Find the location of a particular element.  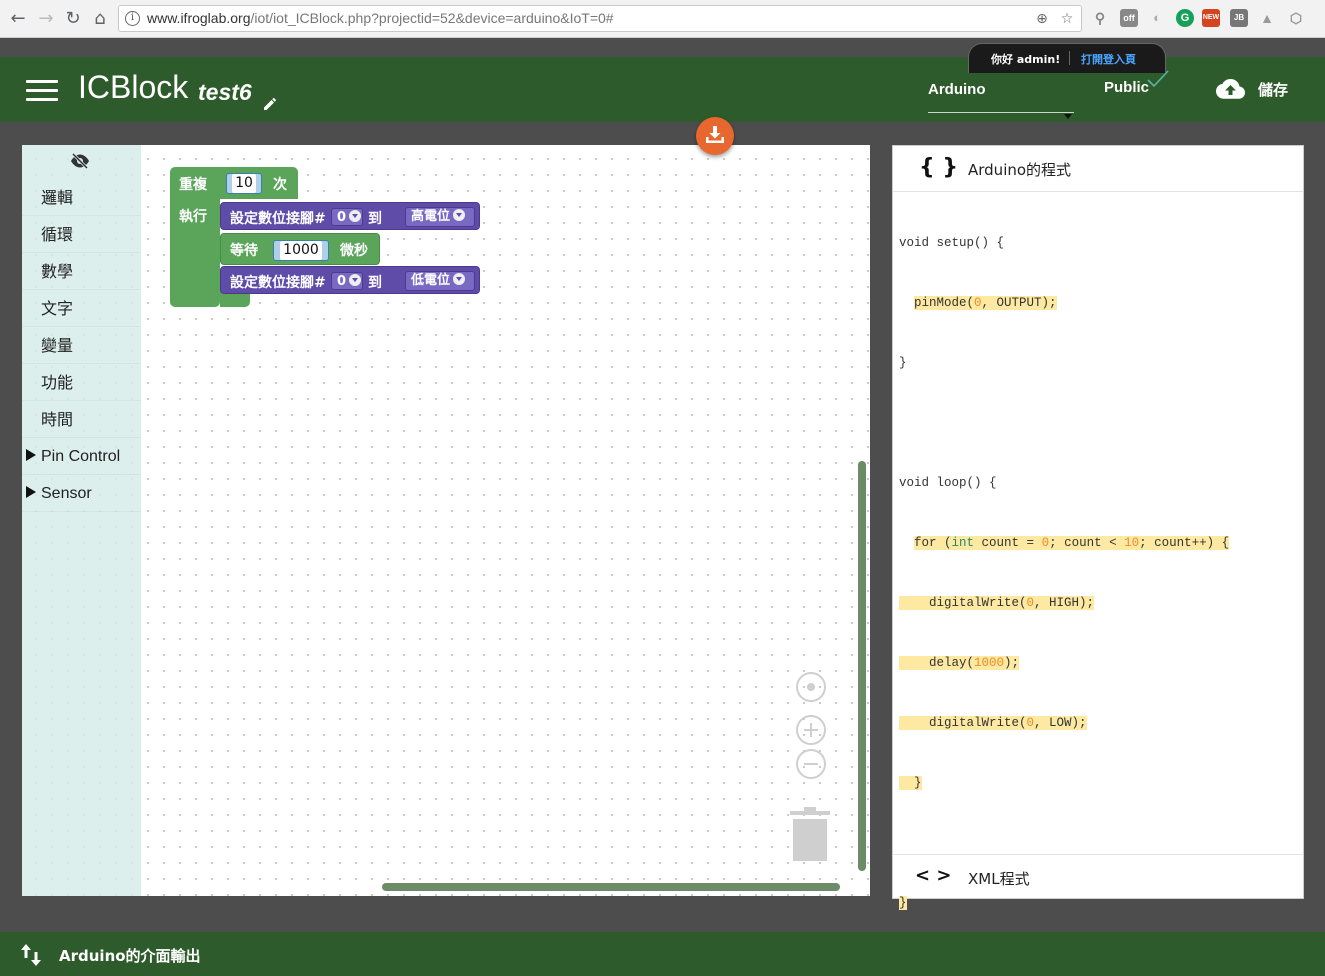

code-panel-header: { } Arduino的程式 is located at coordinates (1098, 169).